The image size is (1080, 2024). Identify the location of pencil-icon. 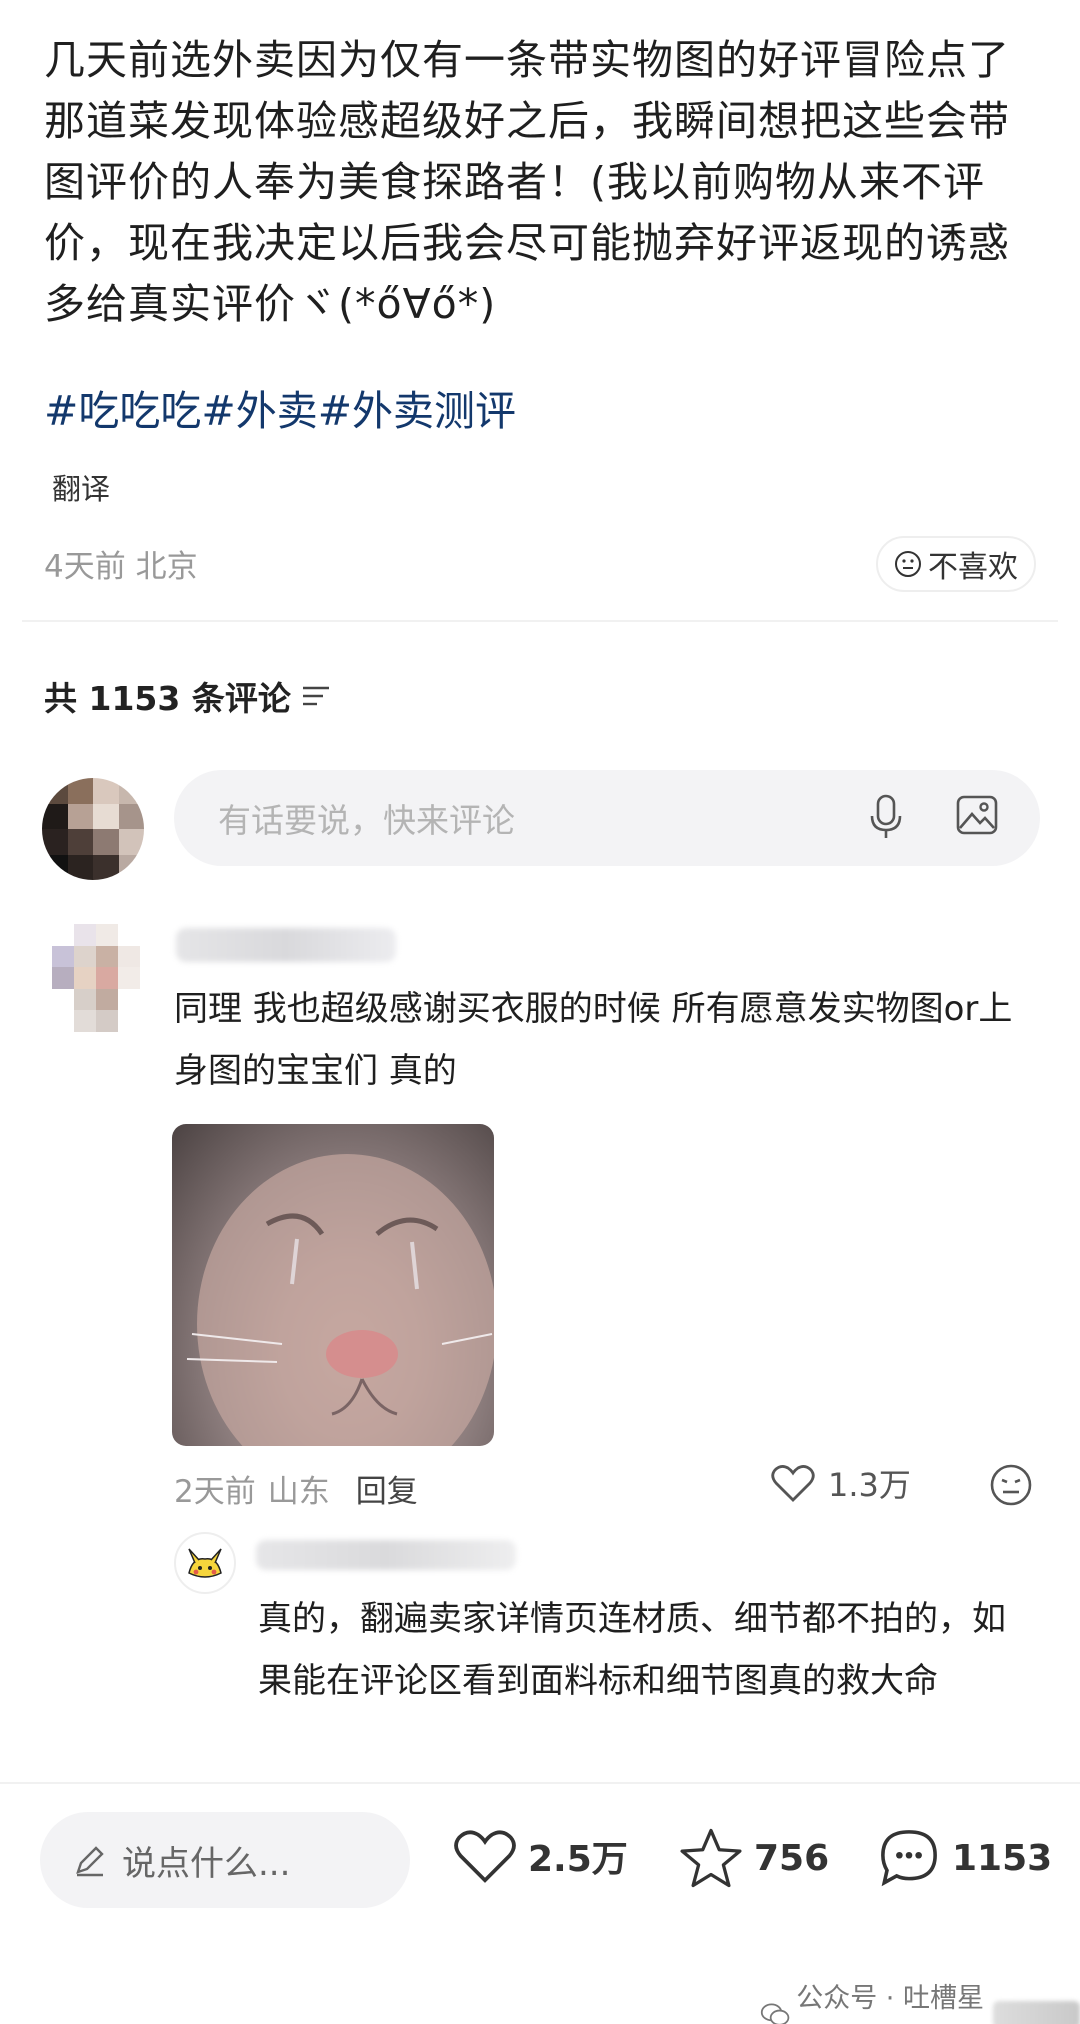
(90, 1861).